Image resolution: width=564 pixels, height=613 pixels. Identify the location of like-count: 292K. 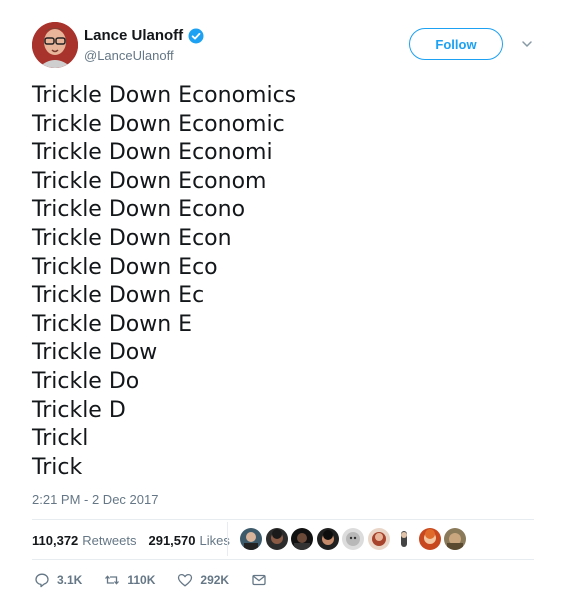
(215, 580).